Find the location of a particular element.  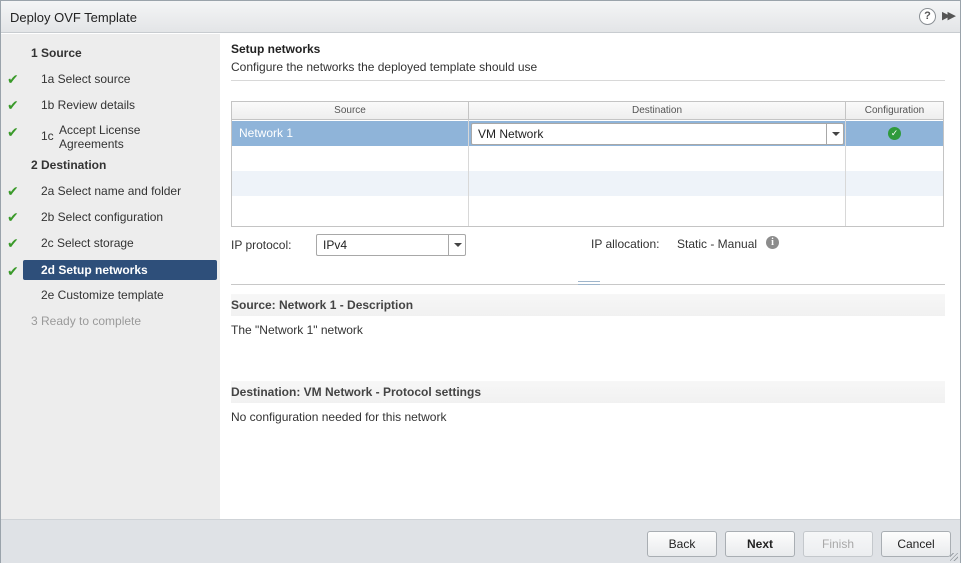

nav-num: 1c is located at coordinates (47, 136).